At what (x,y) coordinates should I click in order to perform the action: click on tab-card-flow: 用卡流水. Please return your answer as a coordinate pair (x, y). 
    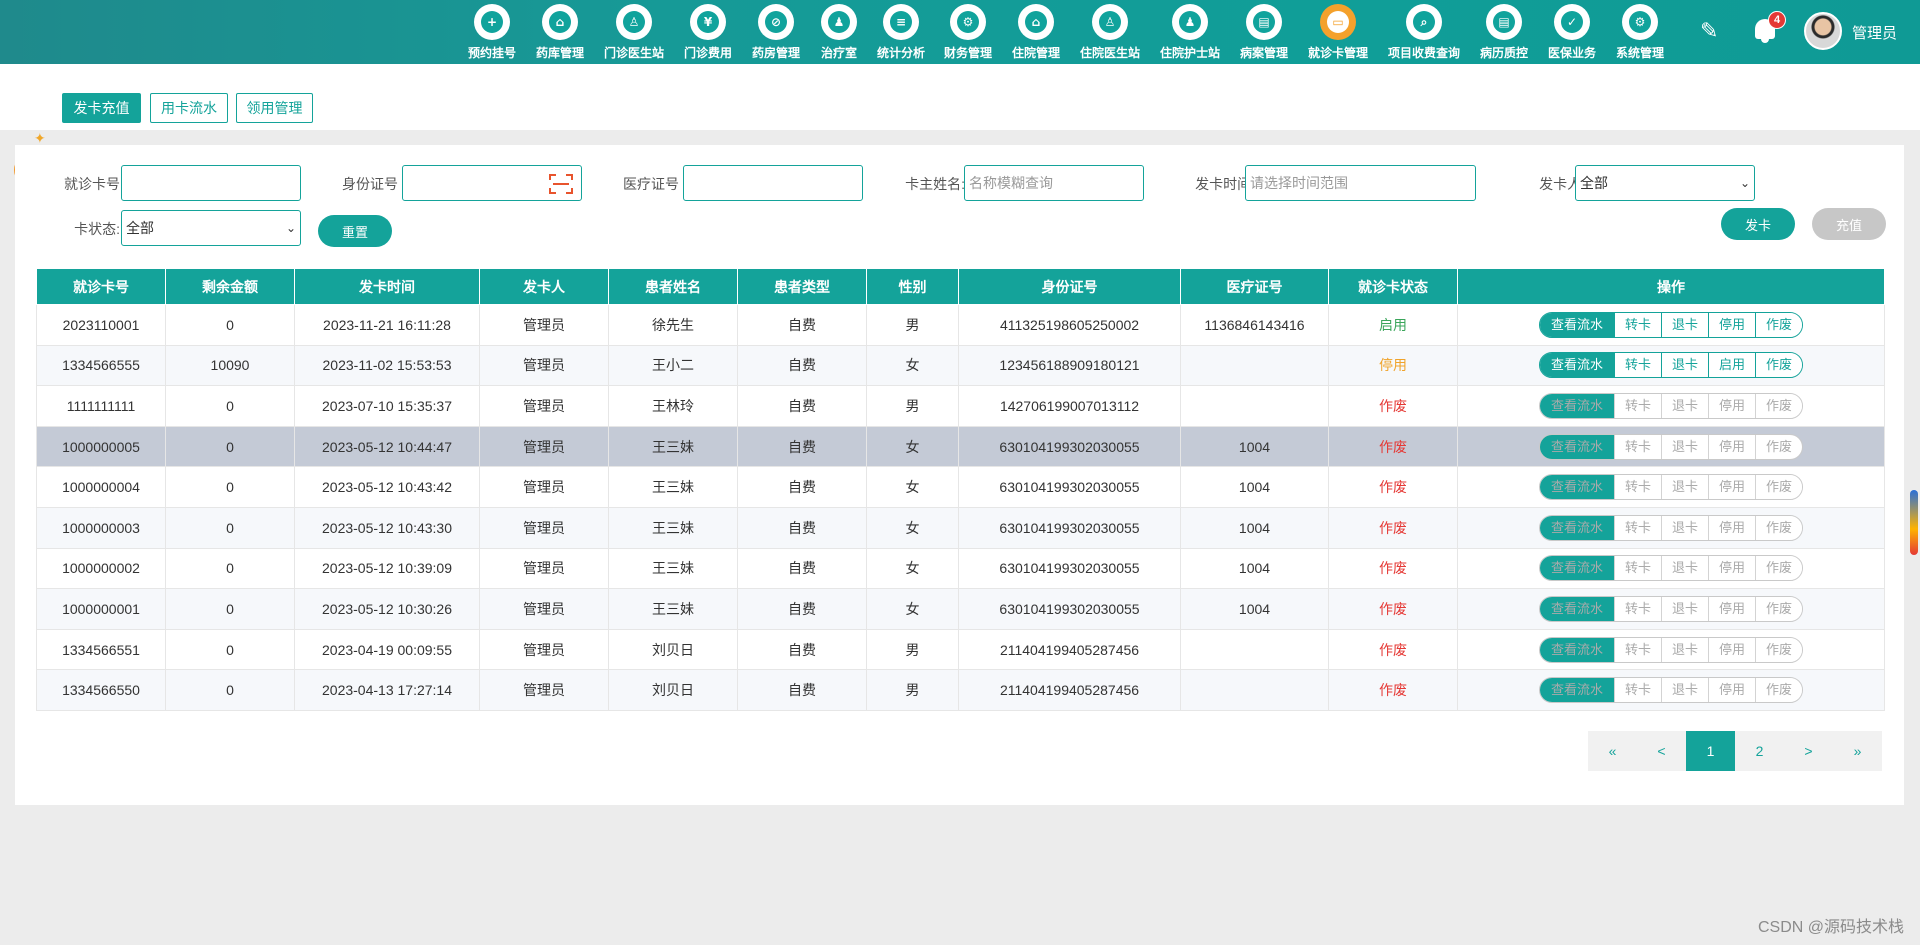
    Looking at the image, I should click on (189, 108).